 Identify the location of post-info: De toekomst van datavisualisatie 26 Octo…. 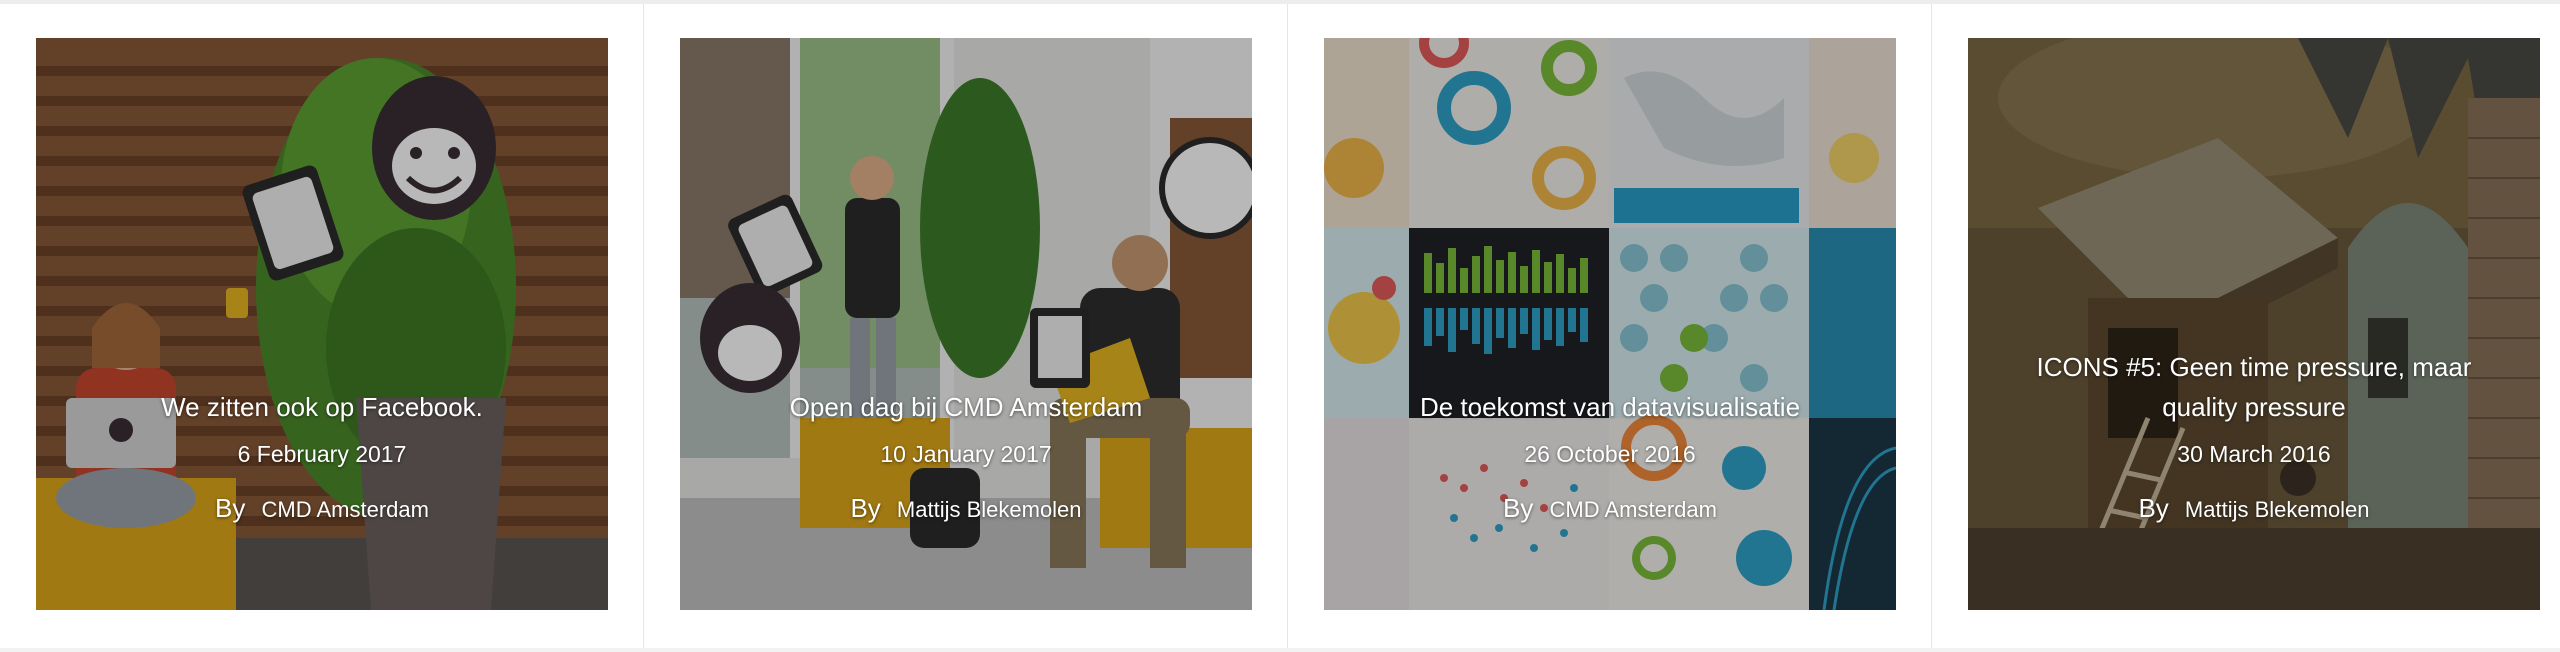
(1610, 456).